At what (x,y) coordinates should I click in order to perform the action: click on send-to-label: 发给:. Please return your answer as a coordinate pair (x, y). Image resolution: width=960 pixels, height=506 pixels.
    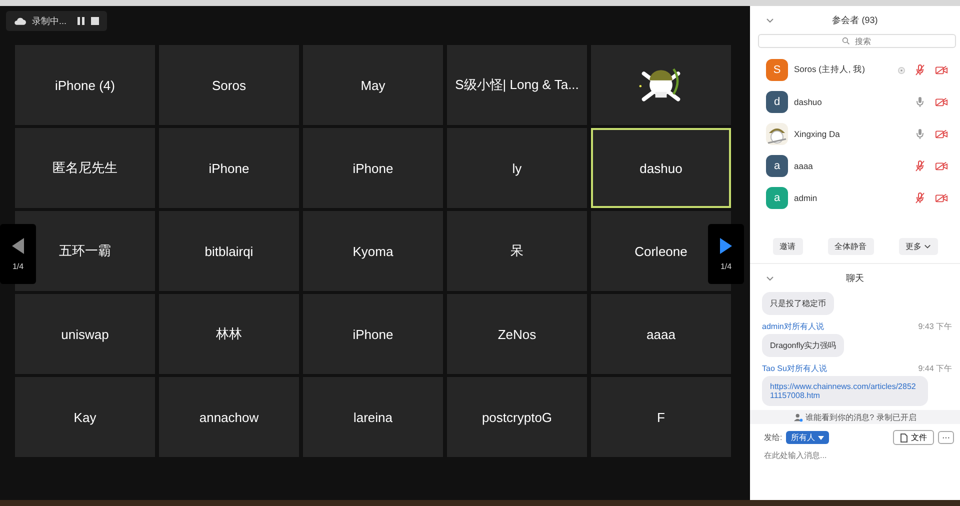
    Looking at the image, I should click on (773, 437).